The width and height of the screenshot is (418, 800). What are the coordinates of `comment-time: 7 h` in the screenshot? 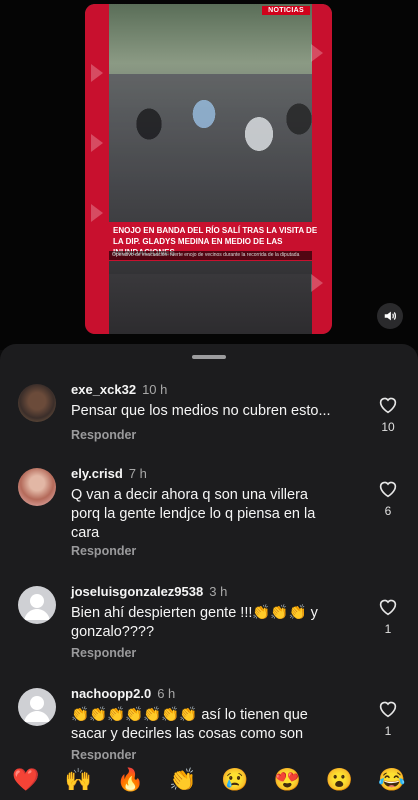 It's located at (137, 473).